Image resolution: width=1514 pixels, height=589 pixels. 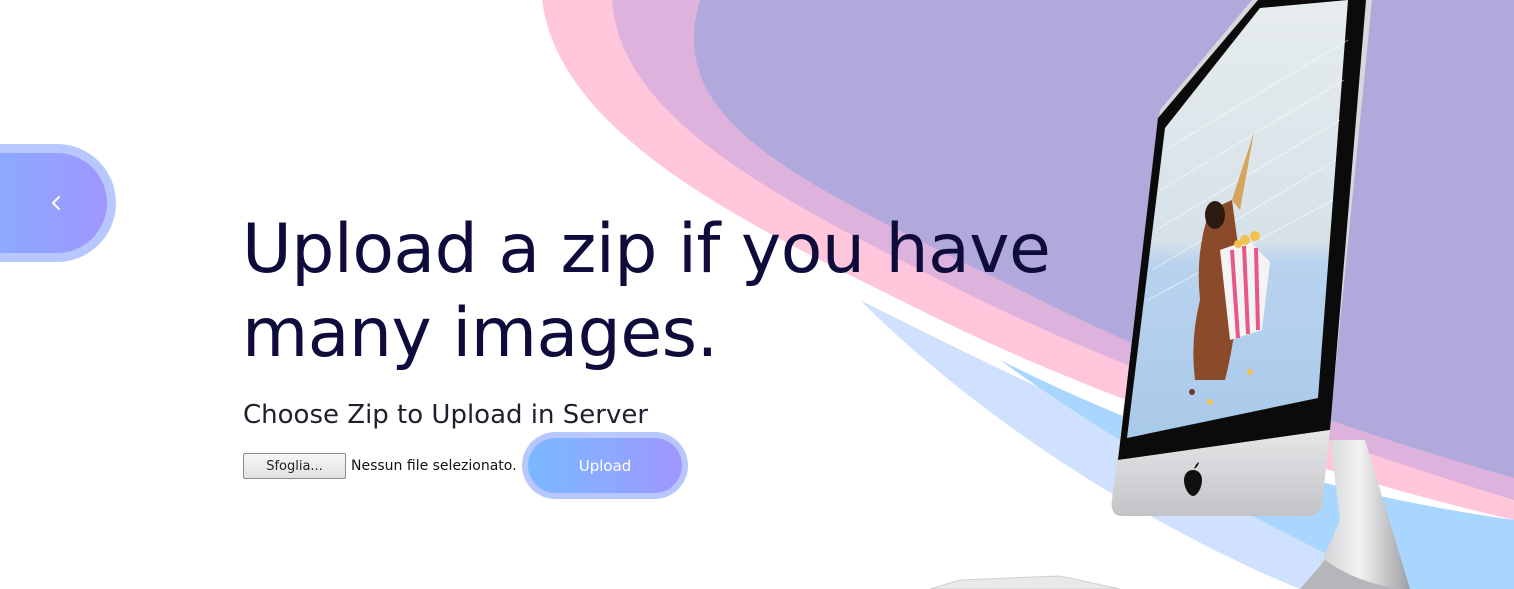 I want to click on file-input: Sfoglia... Nessun file selezionato., so click(x=380, y=466).